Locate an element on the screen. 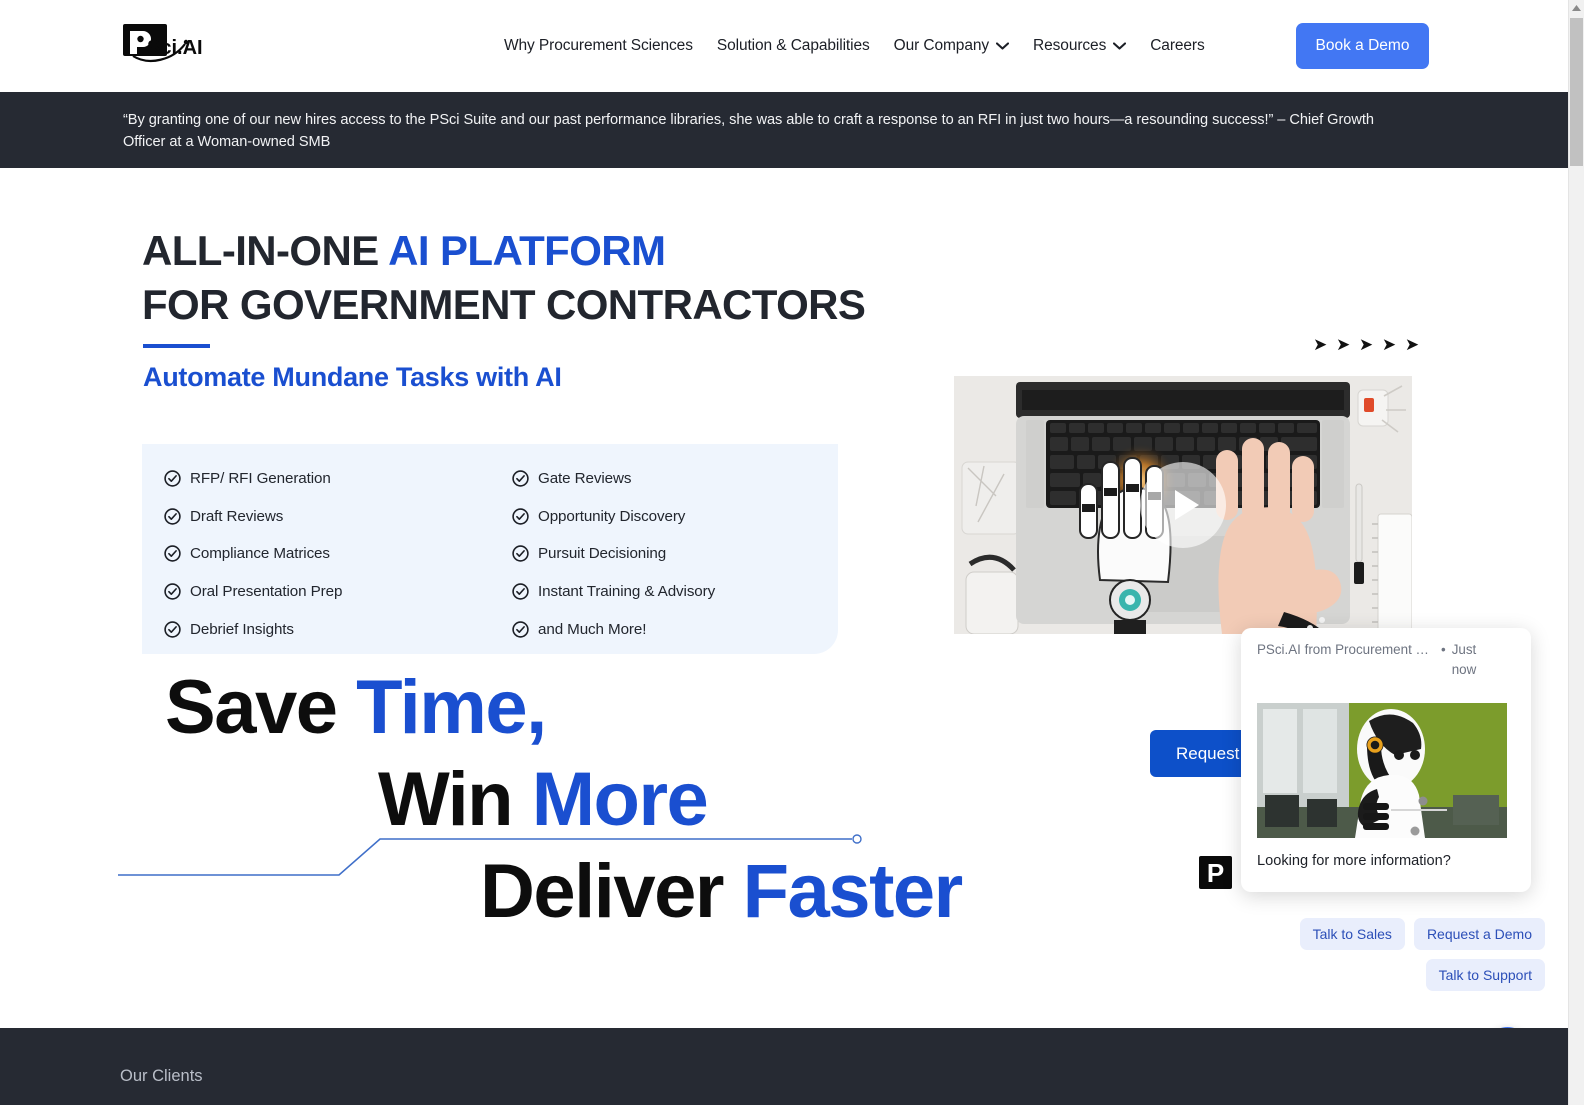 Image resolution: width=1584 pixels, height=1105 pixels. scrollbar-up-arrow is located at coordinates (1576, 8).